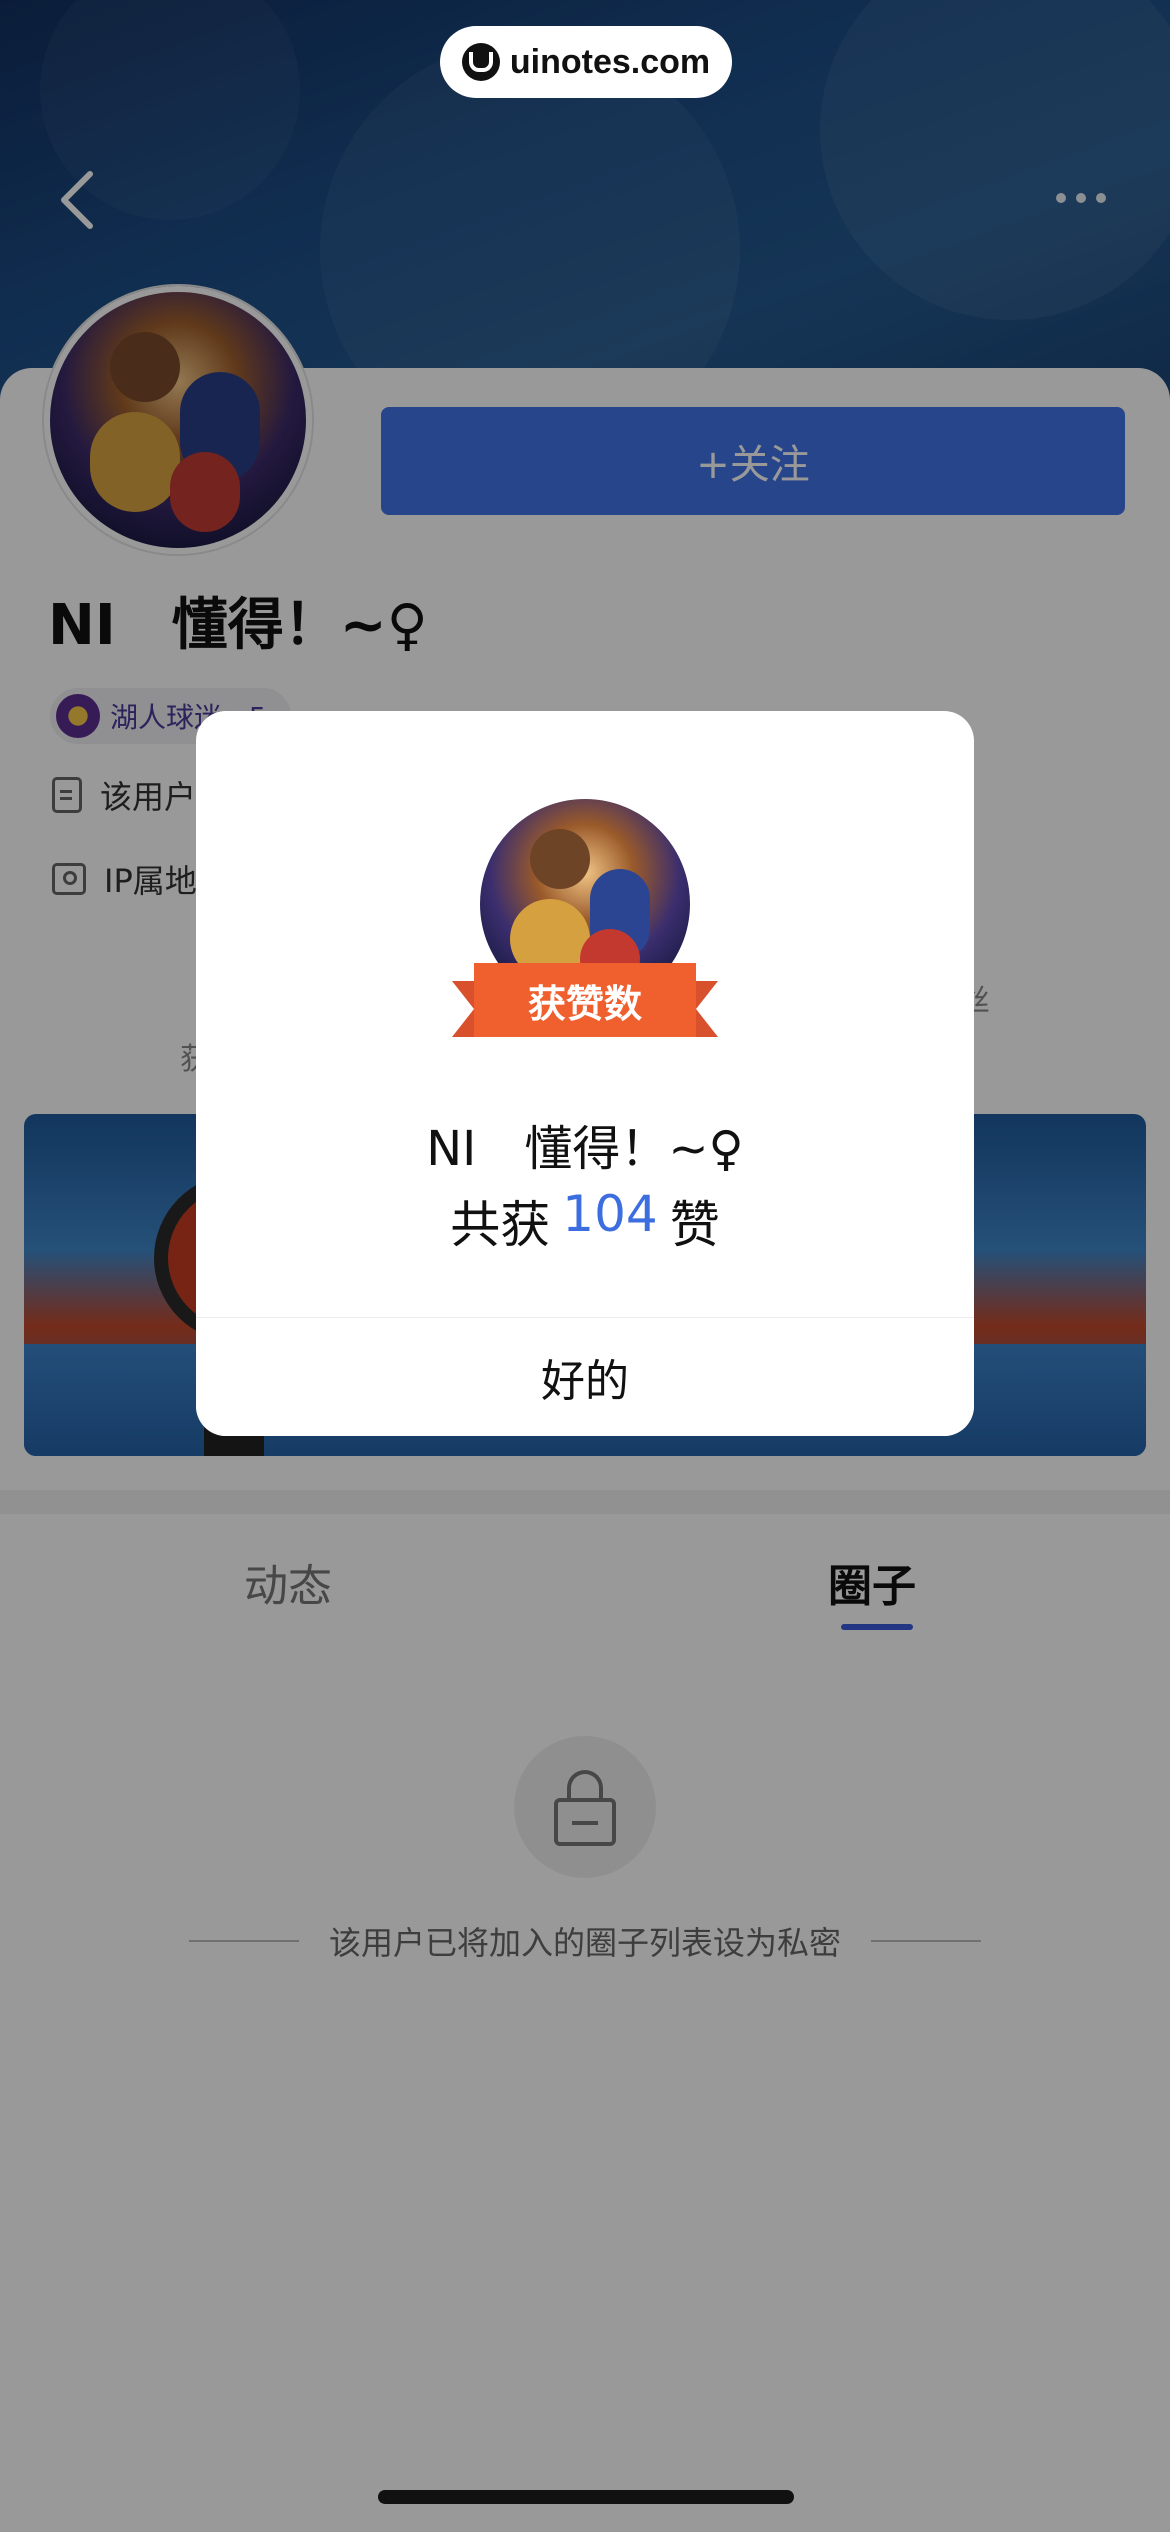  I want to click on likes-ribbon: 获赞数, so click(585, 1000).